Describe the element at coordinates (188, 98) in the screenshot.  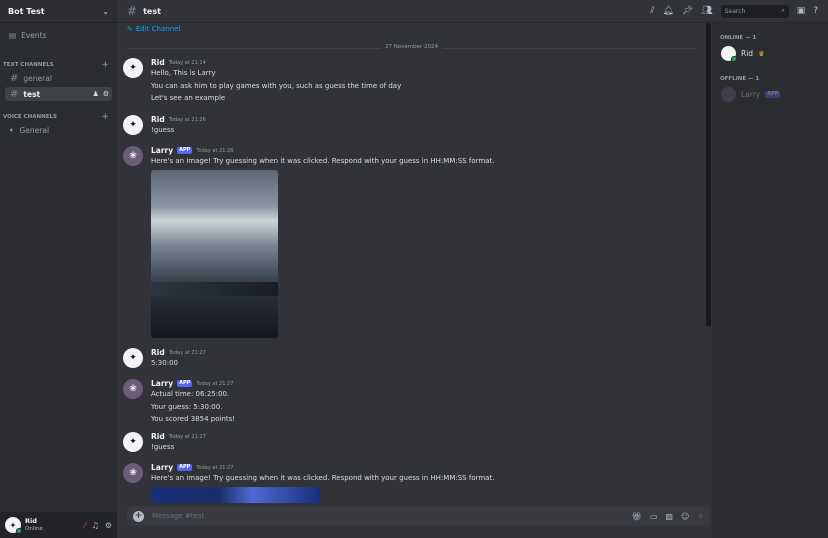
I see `message-text: Let's see an example` at that location.